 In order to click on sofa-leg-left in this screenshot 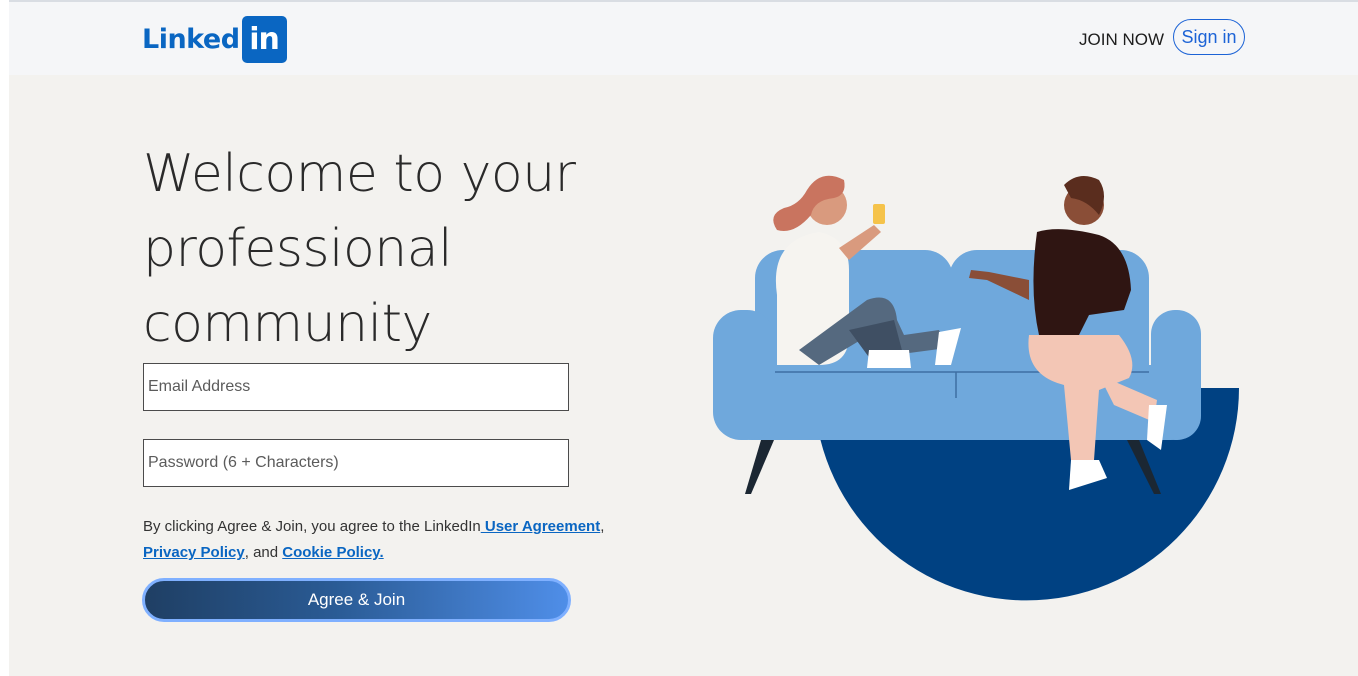, I will do `click(759, 467)`.